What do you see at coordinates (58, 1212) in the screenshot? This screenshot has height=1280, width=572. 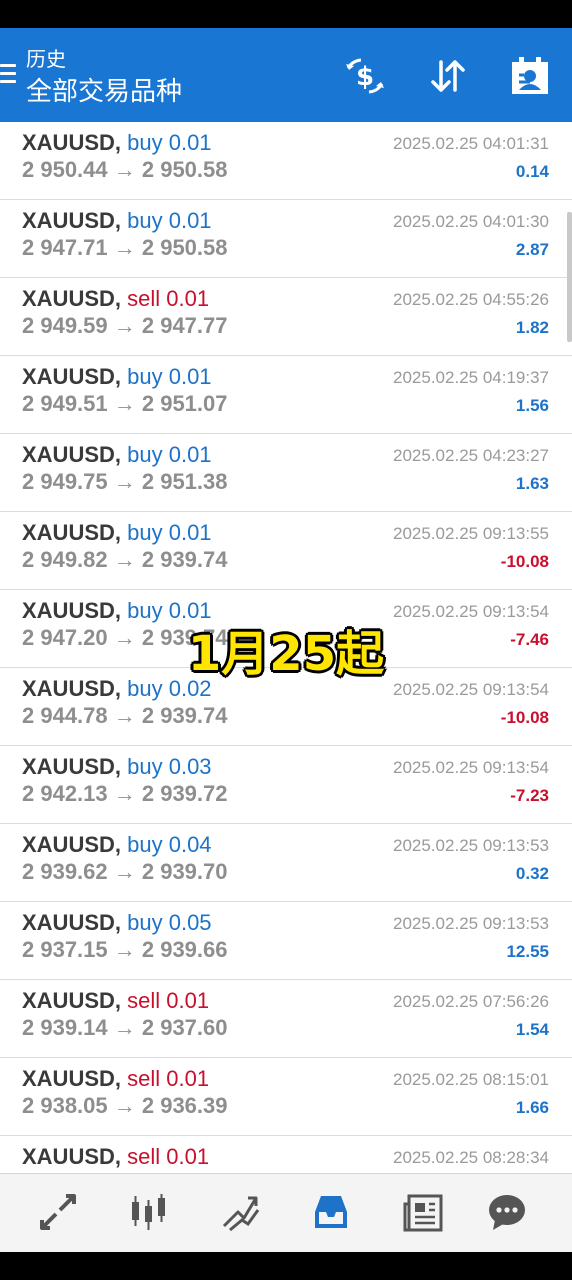 I see `quotes-icon` at bounding box center [58, 1212].